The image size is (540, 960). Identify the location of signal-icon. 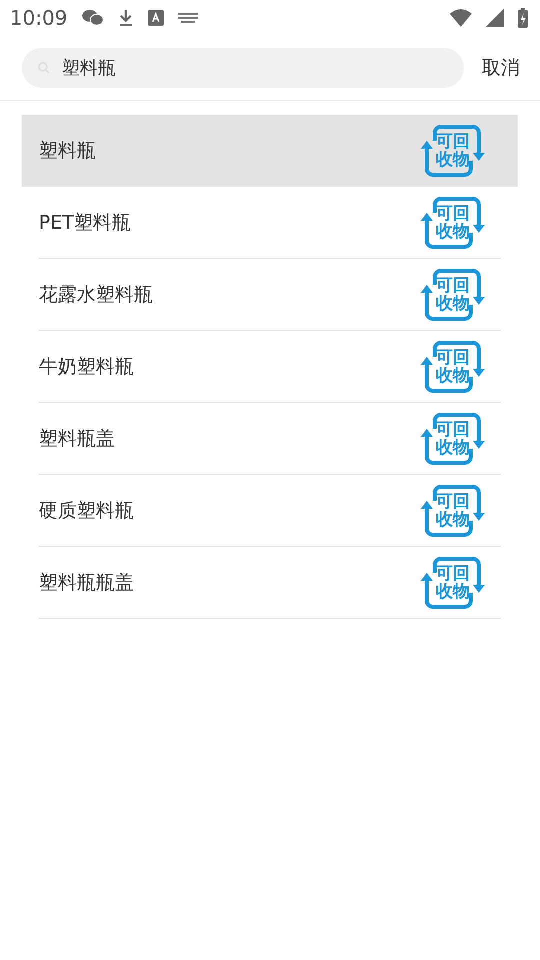
(495, 18).